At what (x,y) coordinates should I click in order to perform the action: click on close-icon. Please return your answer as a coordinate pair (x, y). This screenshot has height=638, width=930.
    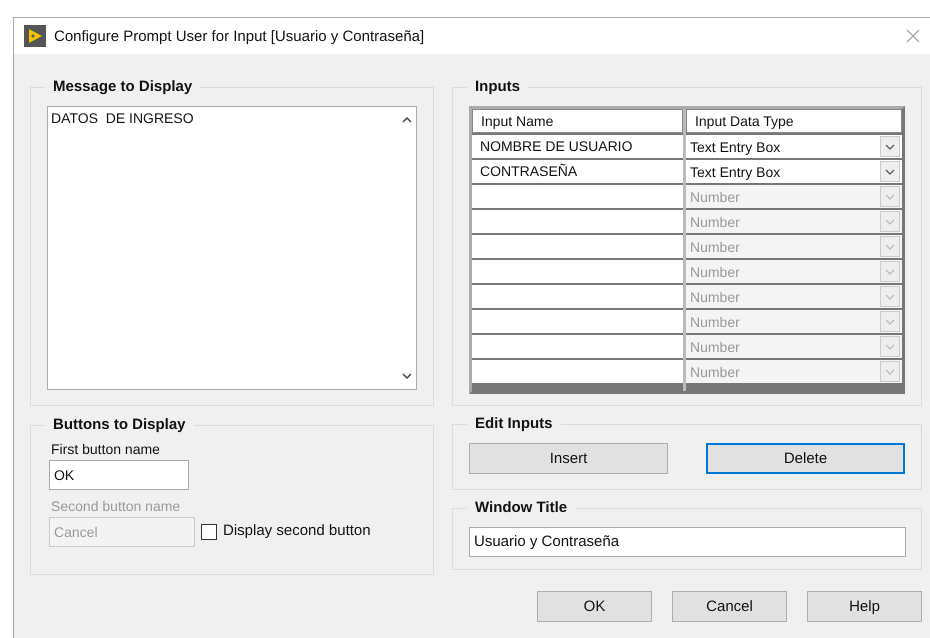
    Looking at the image, I should click on (913, 36).